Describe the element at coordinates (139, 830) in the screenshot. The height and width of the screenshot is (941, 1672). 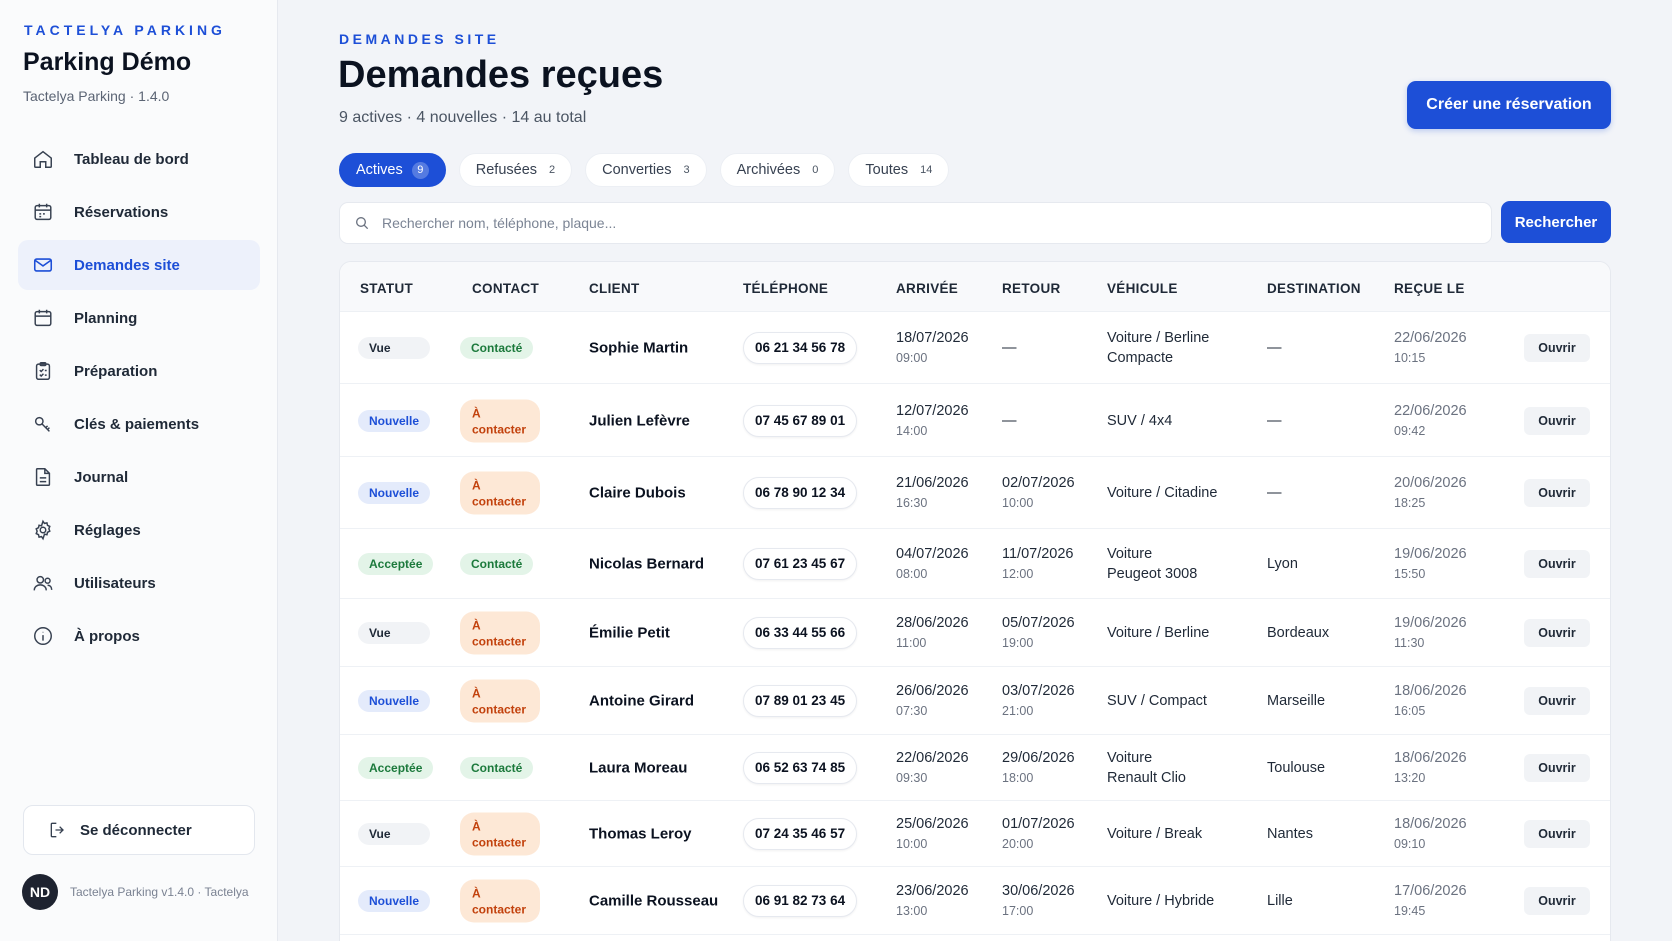
I see `logout-button: Se déconnecter` at that location.